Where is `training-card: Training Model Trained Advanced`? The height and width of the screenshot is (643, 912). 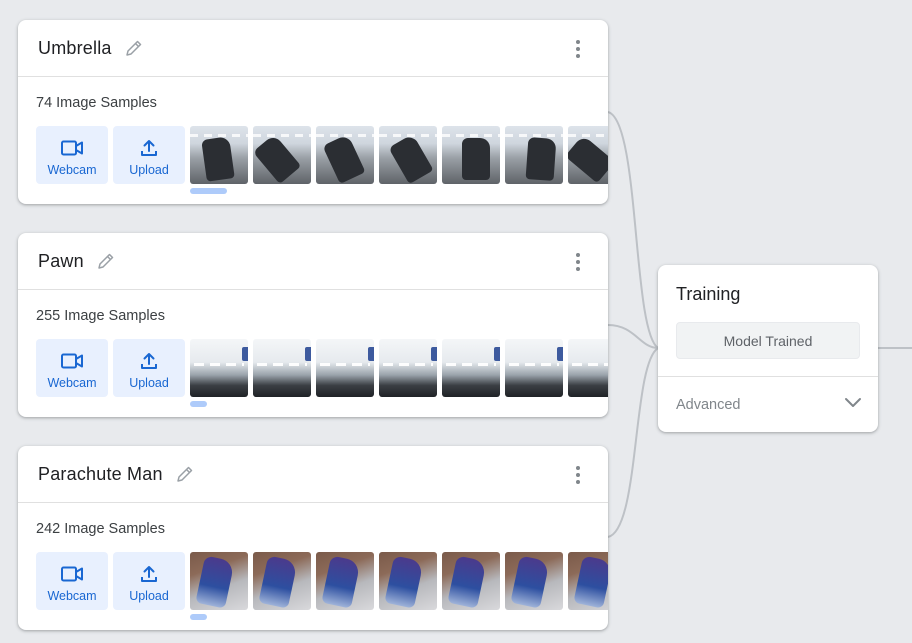
training-card: Training Model Trained Advanced is located at coordinates (768, 348).